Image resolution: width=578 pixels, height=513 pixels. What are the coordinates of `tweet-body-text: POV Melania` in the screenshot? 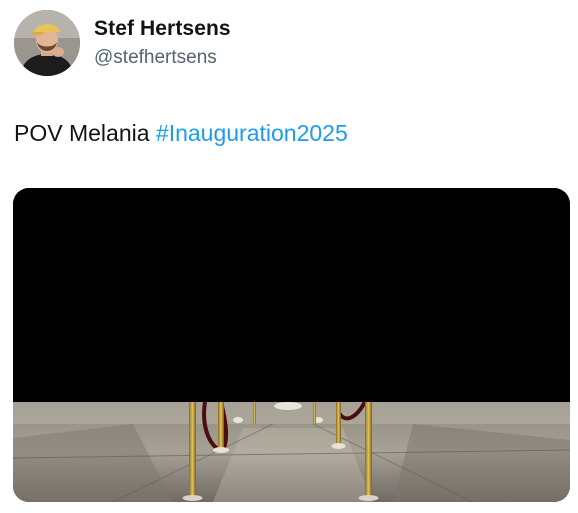 It's located at (82, 133).